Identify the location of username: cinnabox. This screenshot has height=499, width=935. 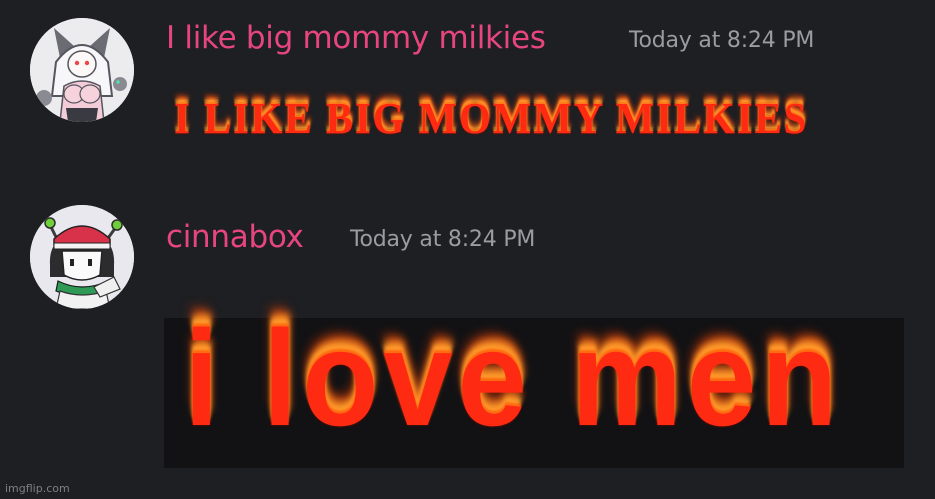
(235, 237).